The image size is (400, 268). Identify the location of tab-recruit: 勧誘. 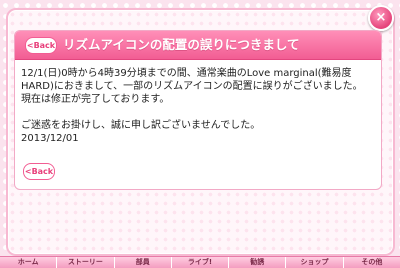
(258, 262).